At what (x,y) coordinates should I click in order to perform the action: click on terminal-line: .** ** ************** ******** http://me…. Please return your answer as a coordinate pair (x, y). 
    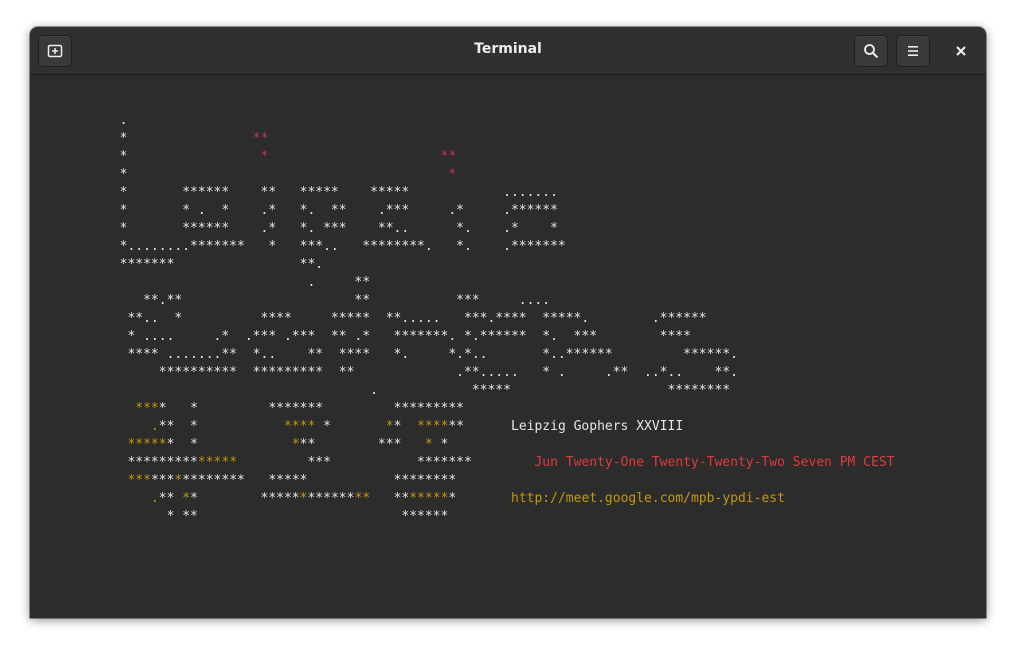
    Looking at the image, I should click on (421, 499).